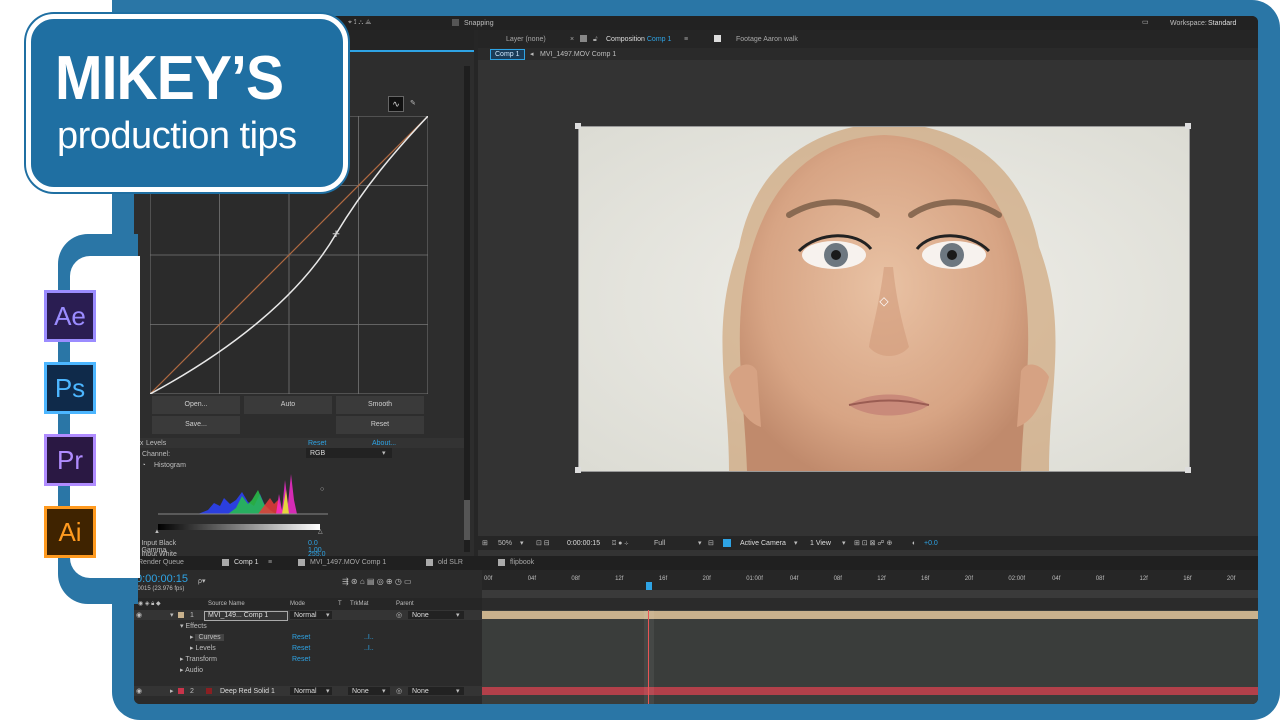  What do you see at coordinates (301, 659) in the screenshot?
I see `transform-reset-link: Reset` at bounding box center [301, 659].